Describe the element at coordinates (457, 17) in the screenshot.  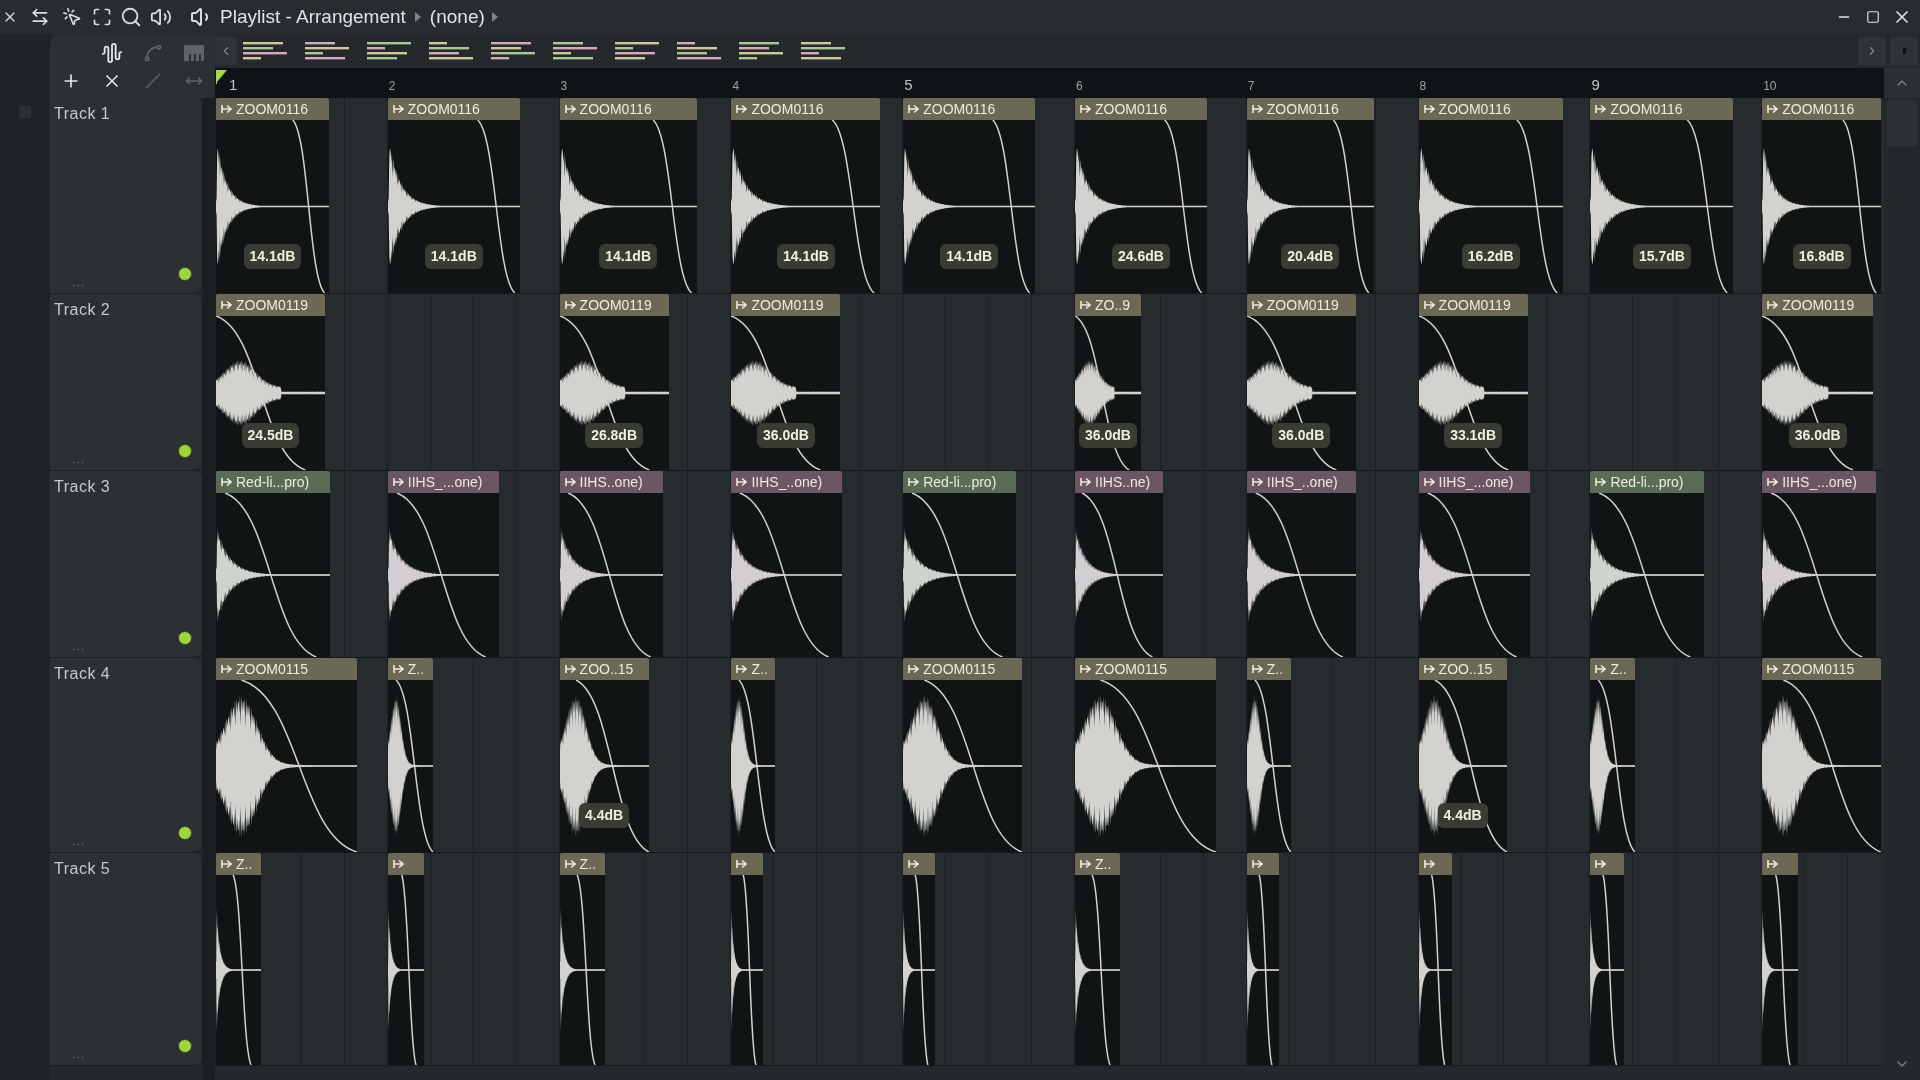
I see `pattern-selector: (none)` at that location.